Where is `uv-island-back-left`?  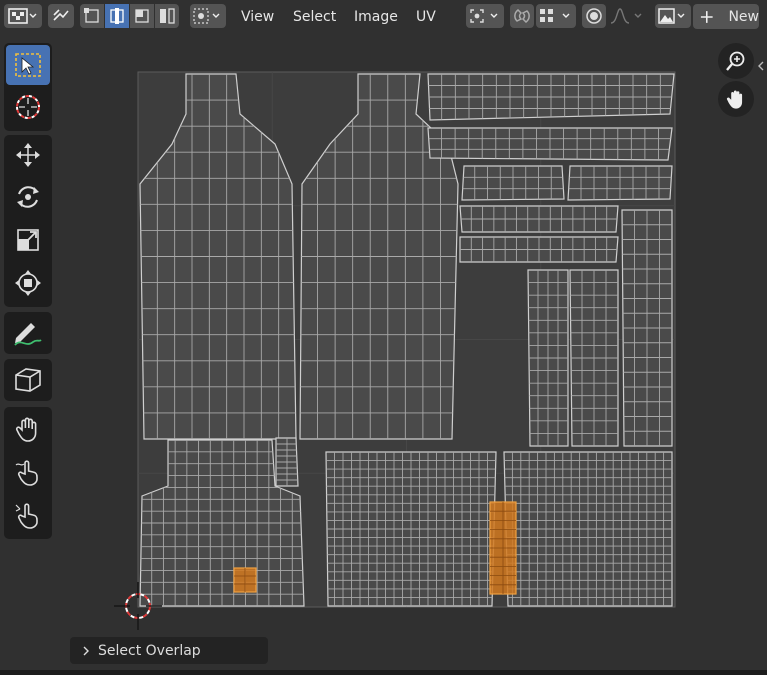 uv-island-back-left is located at coordinates (411, 529).